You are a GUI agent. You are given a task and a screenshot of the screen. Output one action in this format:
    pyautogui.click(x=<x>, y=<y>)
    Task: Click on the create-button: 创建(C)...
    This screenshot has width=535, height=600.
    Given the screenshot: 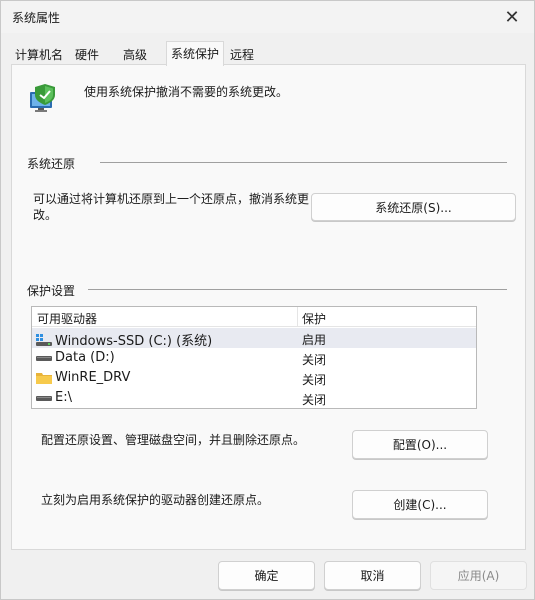 What is the action you would take?
    pyautogui.click(x=420, y=504)
    